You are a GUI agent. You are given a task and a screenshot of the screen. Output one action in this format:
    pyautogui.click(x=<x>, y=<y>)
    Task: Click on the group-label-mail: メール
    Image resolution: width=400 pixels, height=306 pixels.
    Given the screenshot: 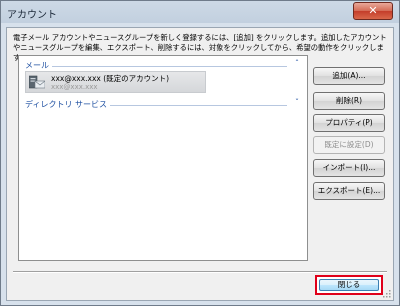 What is the action you would take?
    pyautogui.click(x=38, y=65)
    